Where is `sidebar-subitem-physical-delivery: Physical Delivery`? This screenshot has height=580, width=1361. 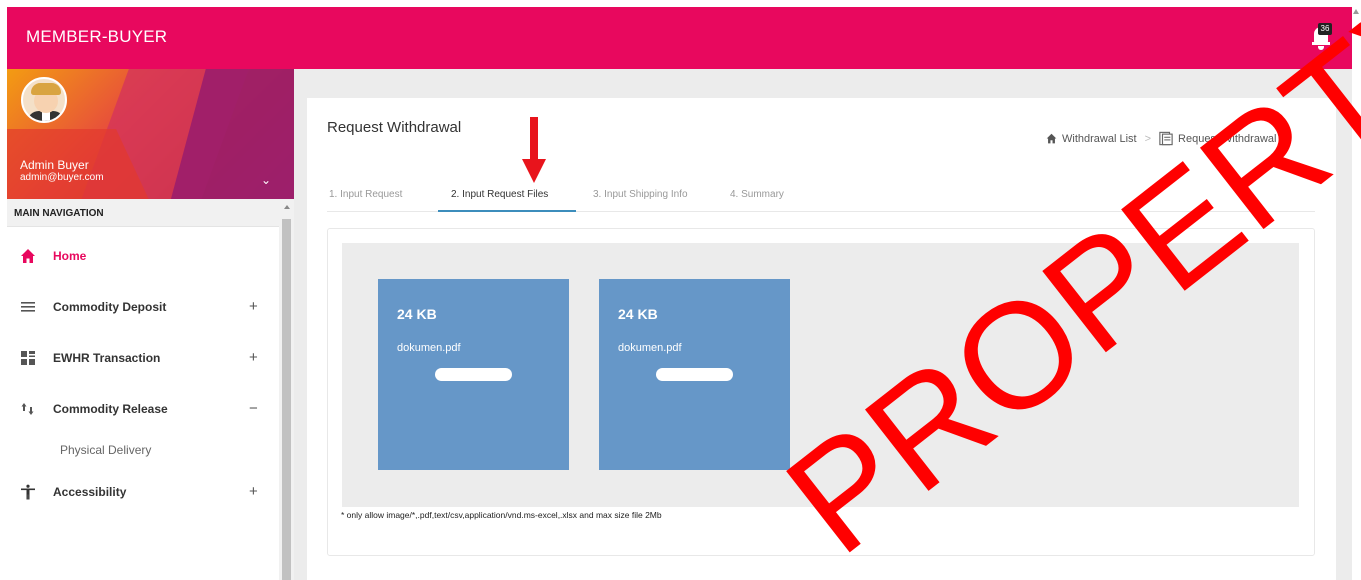
sidebar-subitem-physical-delivery: Physical Delivery is located at coordinates (143, 450).